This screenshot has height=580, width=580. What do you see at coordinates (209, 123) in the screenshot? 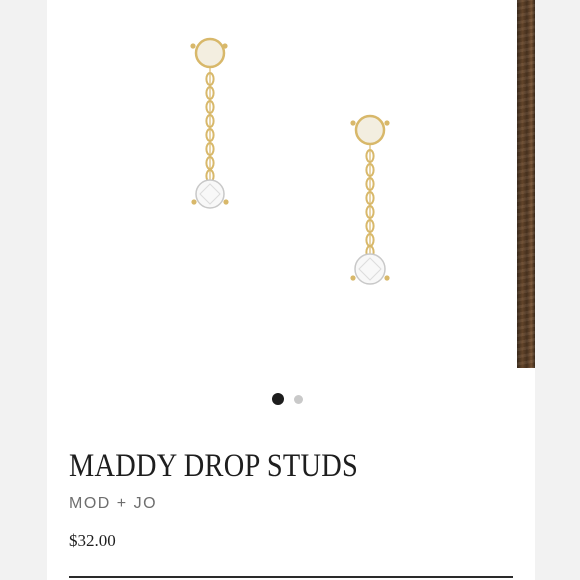
I see `earring-left-icon` at bounding box center [209, 123].